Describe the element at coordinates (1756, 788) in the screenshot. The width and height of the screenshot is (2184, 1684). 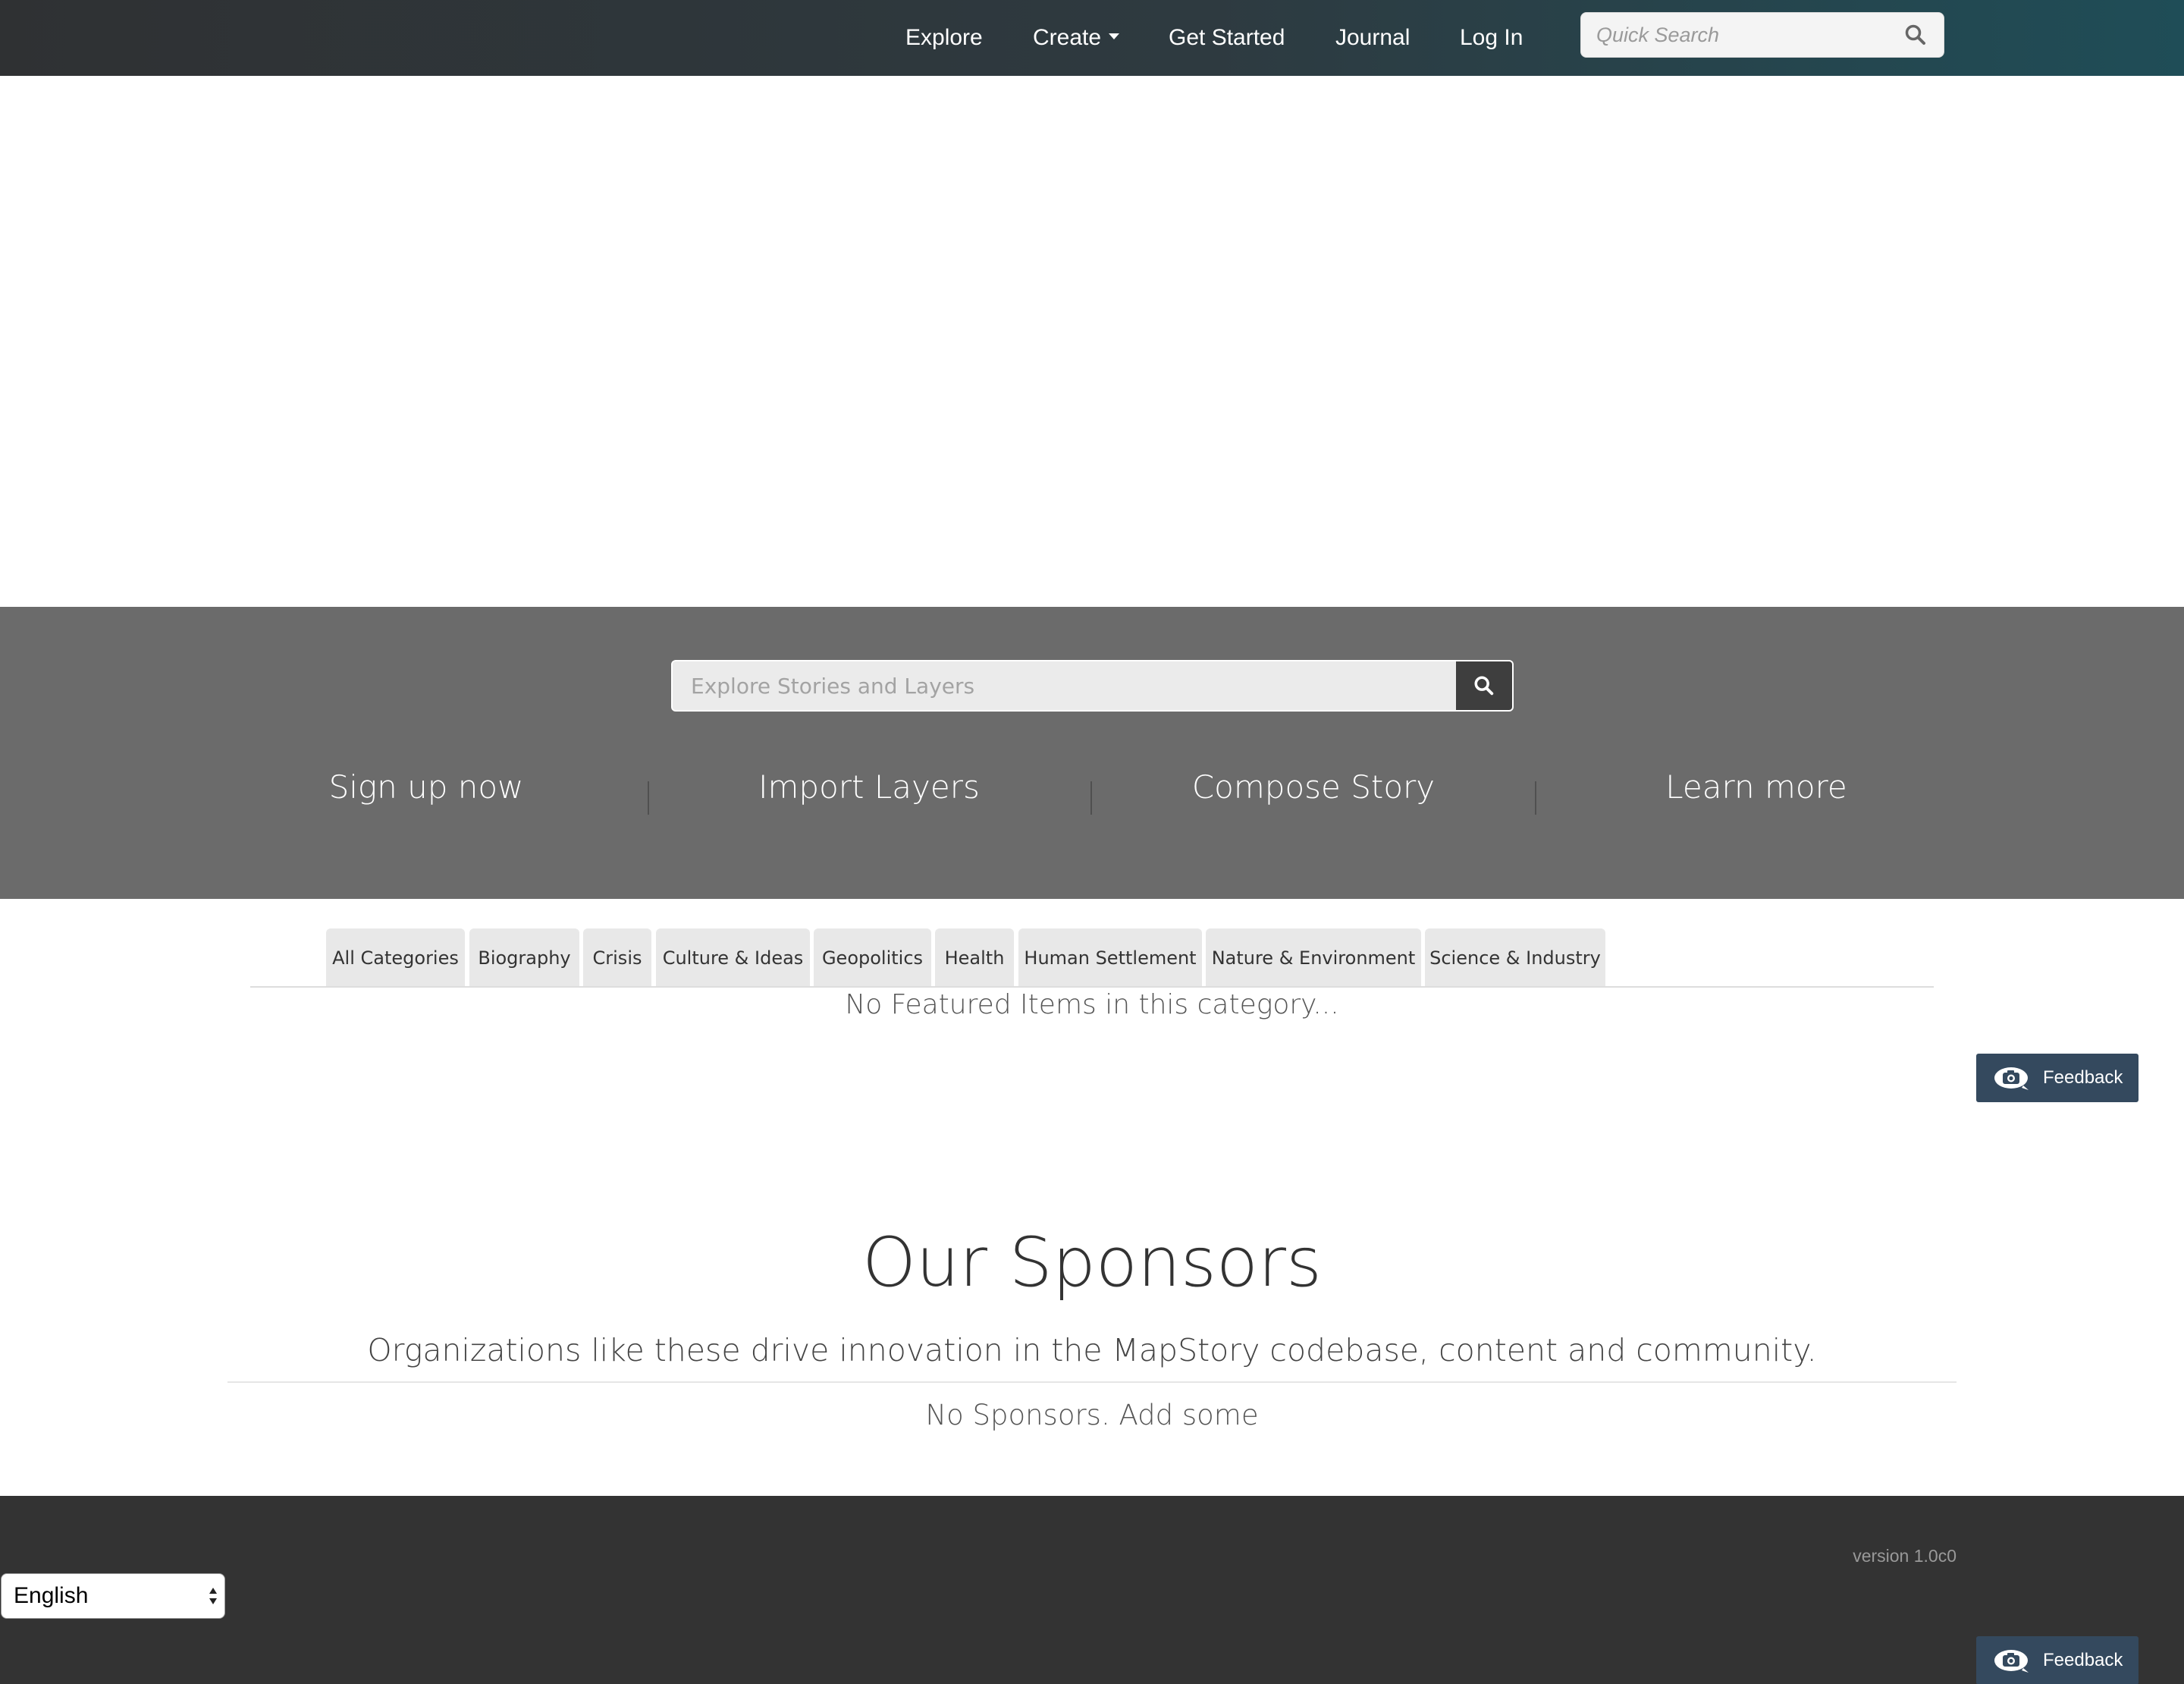
I see `learn-more-link: Learn more` at that location.